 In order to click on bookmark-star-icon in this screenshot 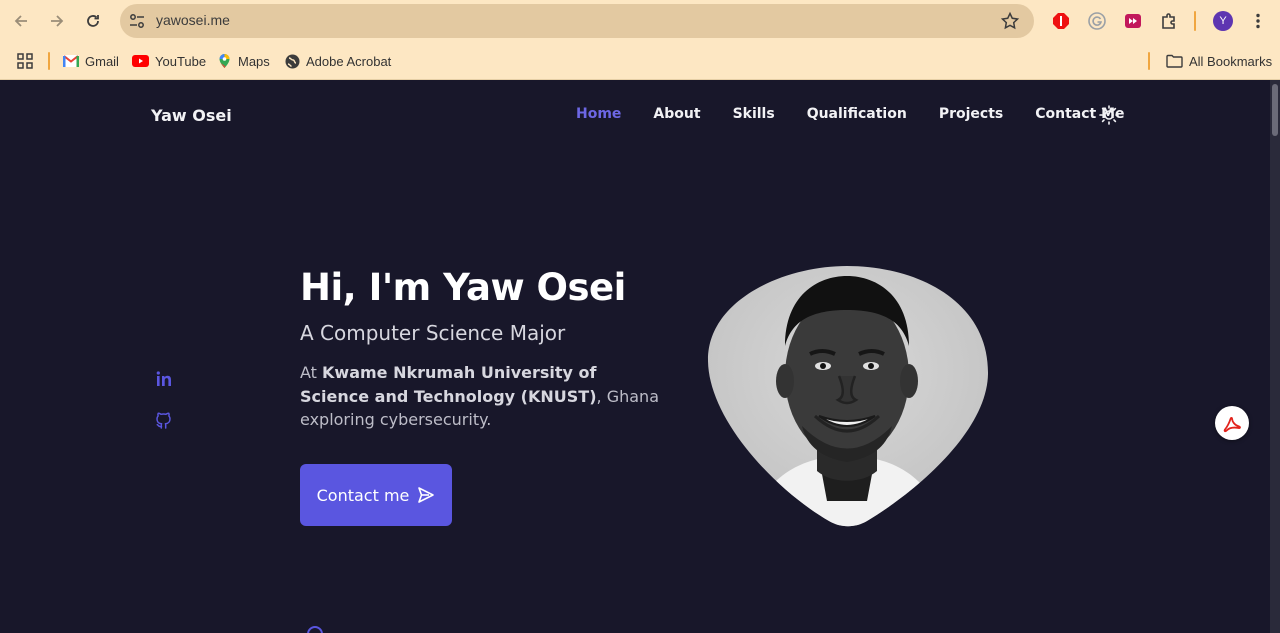, I will do `click(1010, 21)`.